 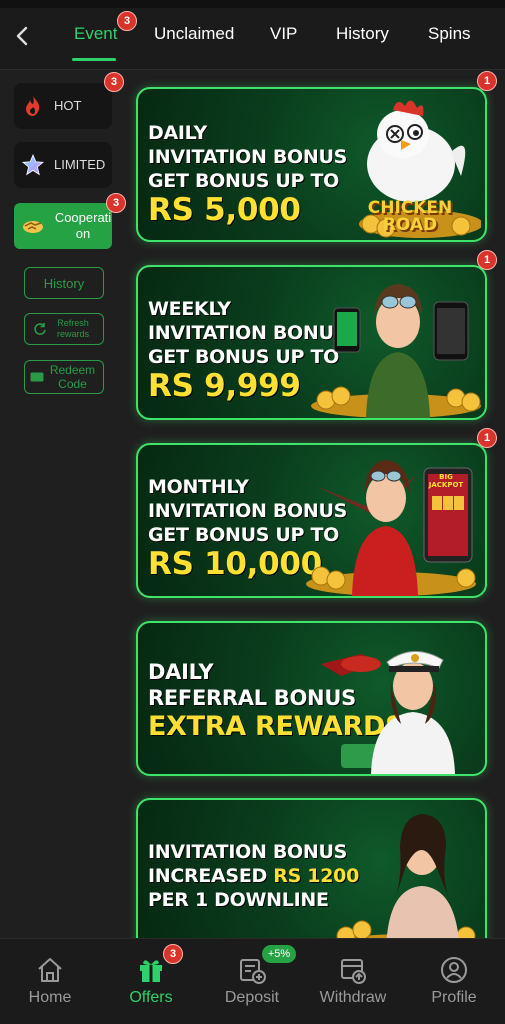 I want to click on woman-gold-coins-image, so click(x=405, y=885).